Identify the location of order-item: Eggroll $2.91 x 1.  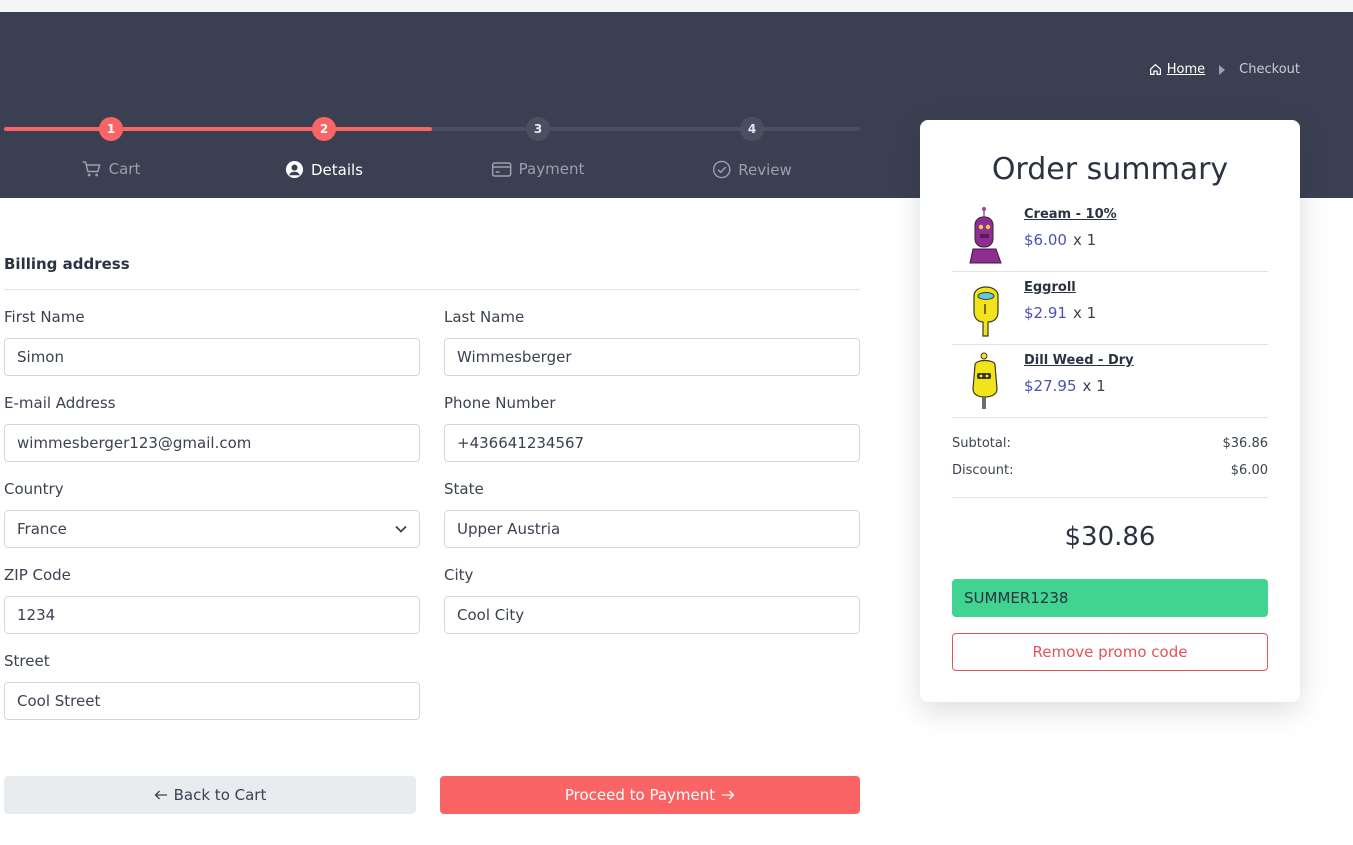
(1110, 308).